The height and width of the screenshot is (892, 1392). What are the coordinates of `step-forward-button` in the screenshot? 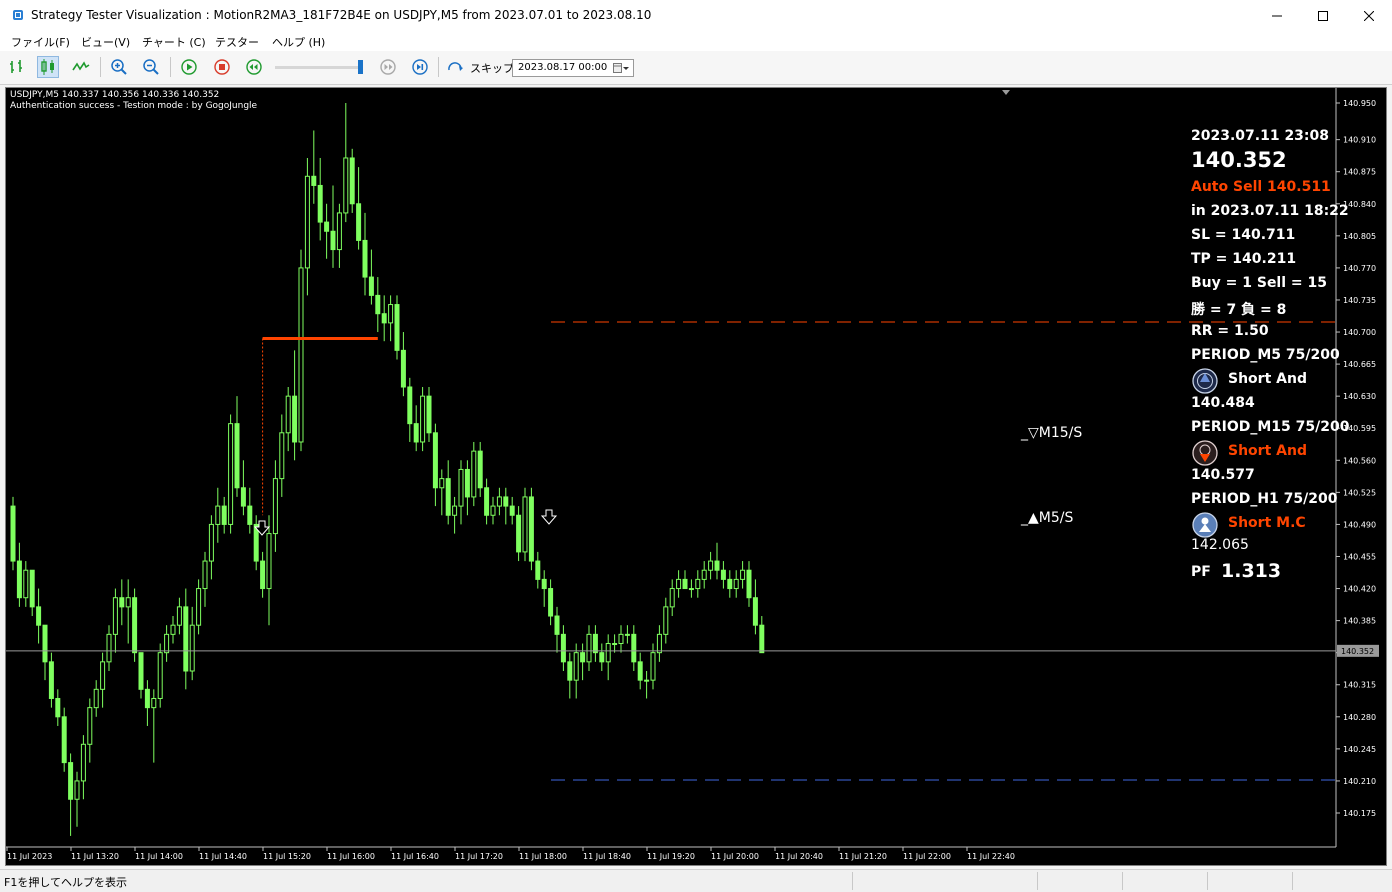 It's located at (420, 67).